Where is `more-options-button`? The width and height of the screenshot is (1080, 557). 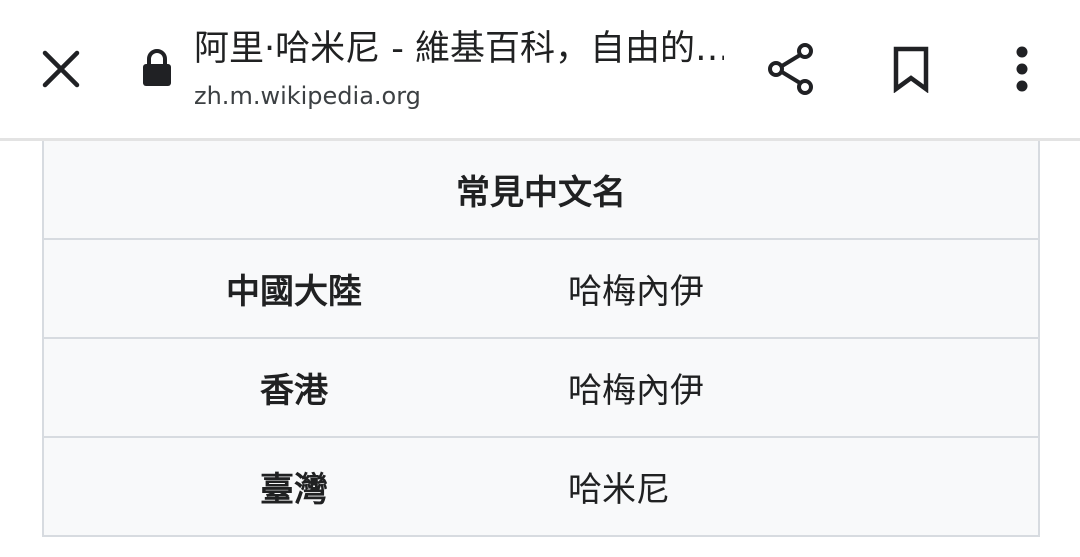
more-options-button is located at coordinates (1022, 69).